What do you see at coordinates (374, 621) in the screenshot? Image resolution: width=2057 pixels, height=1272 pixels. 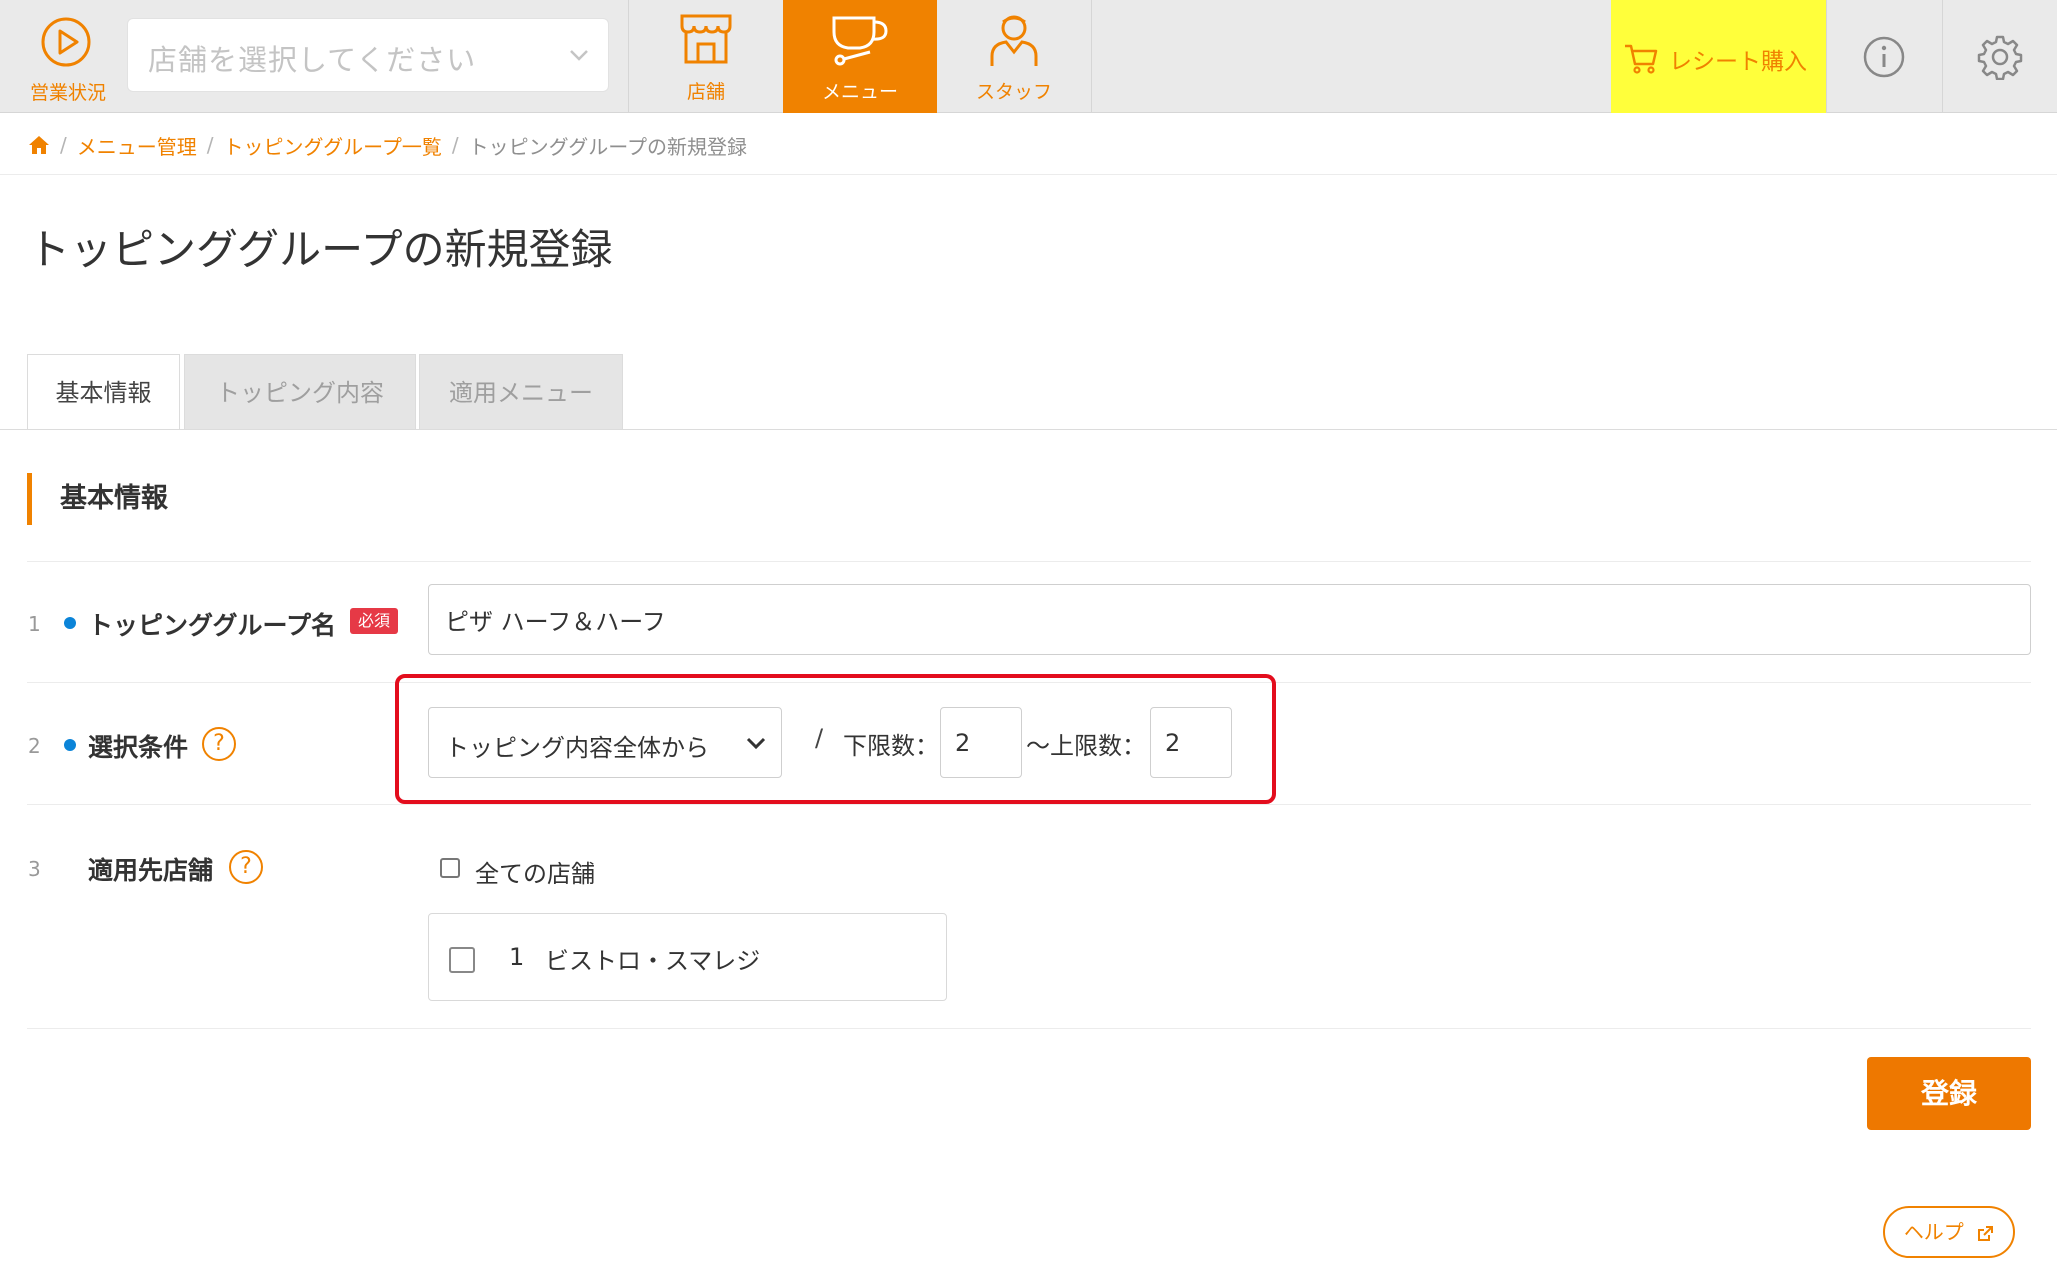 I see `required-badge: 必須` at bounding box center [374, 621].